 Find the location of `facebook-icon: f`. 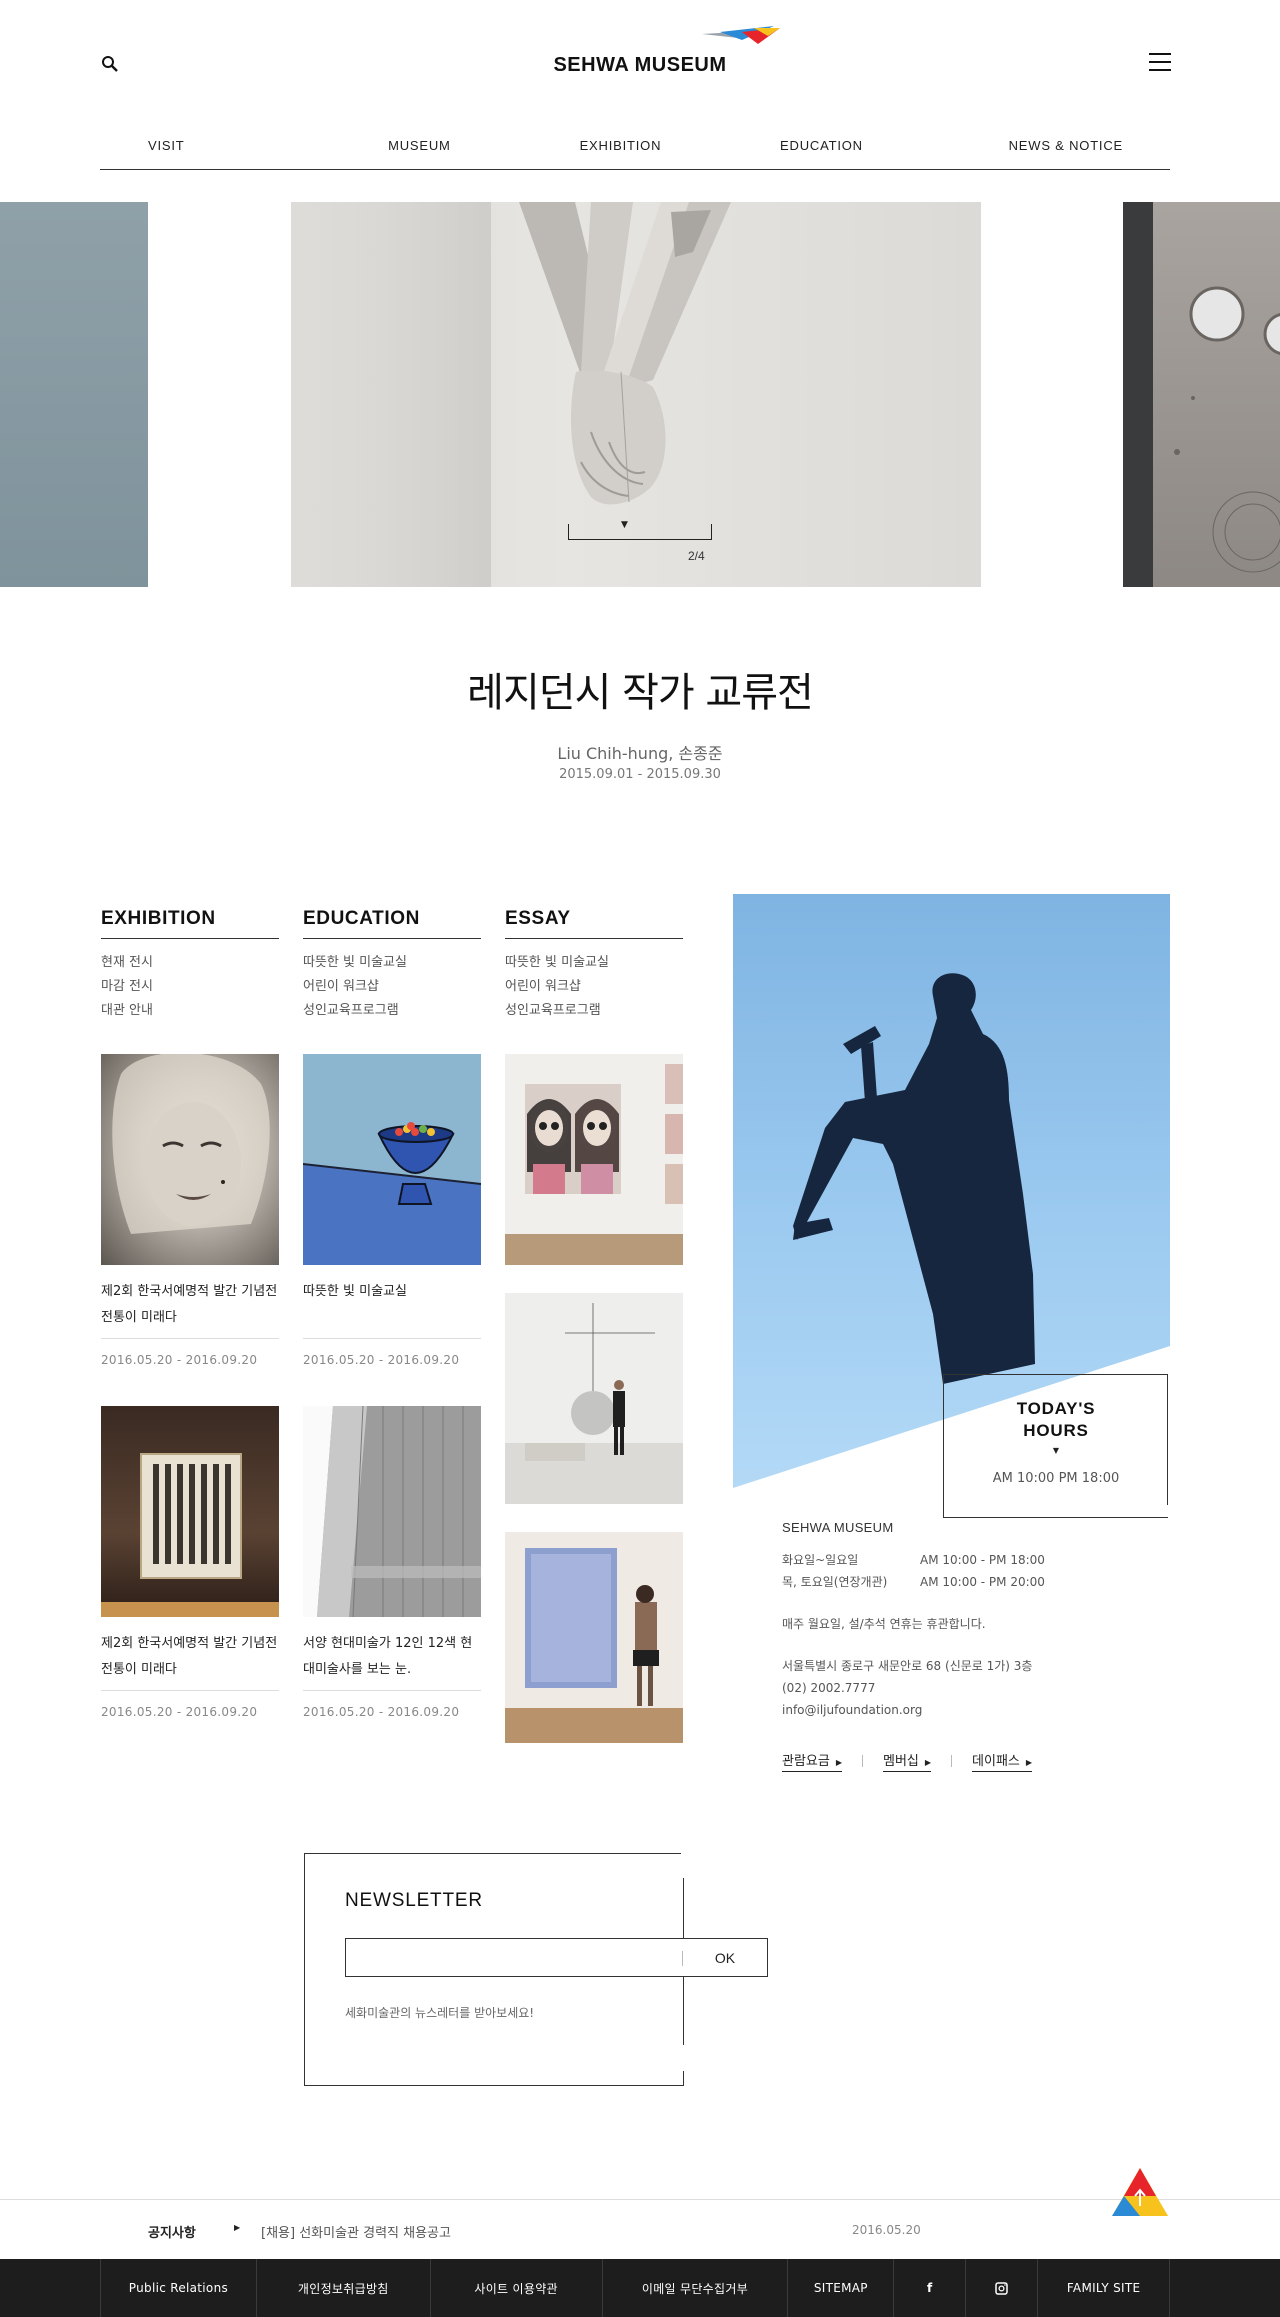

facebook-icon: f is located at coordinates (930, 2288).